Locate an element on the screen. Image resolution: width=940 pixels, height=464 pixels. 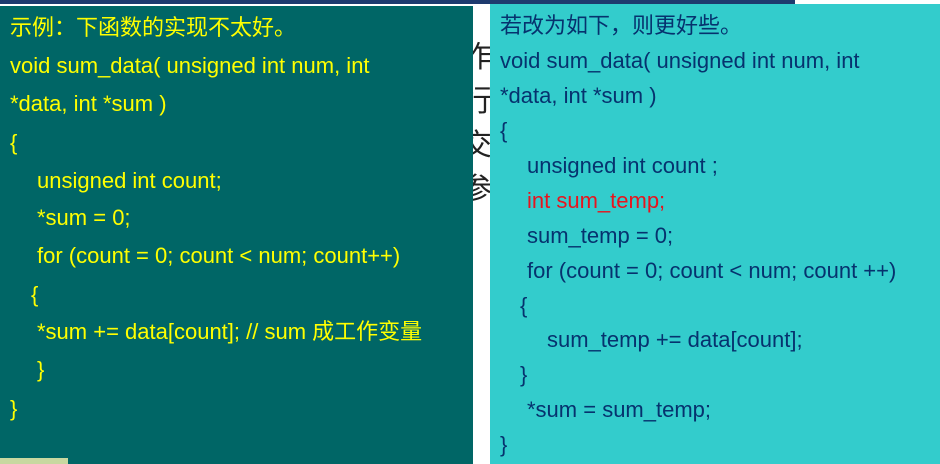
code-line: for (count = 0; count < num; count ++) is located at coordinates (712, 270).